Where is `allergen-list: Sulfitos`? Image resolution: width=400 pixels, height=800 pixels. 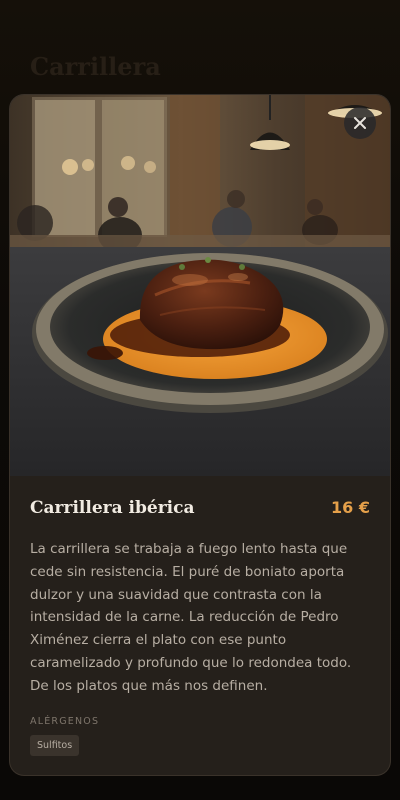
allergen-list: Sulfitos is located at coordinates (200, 745).